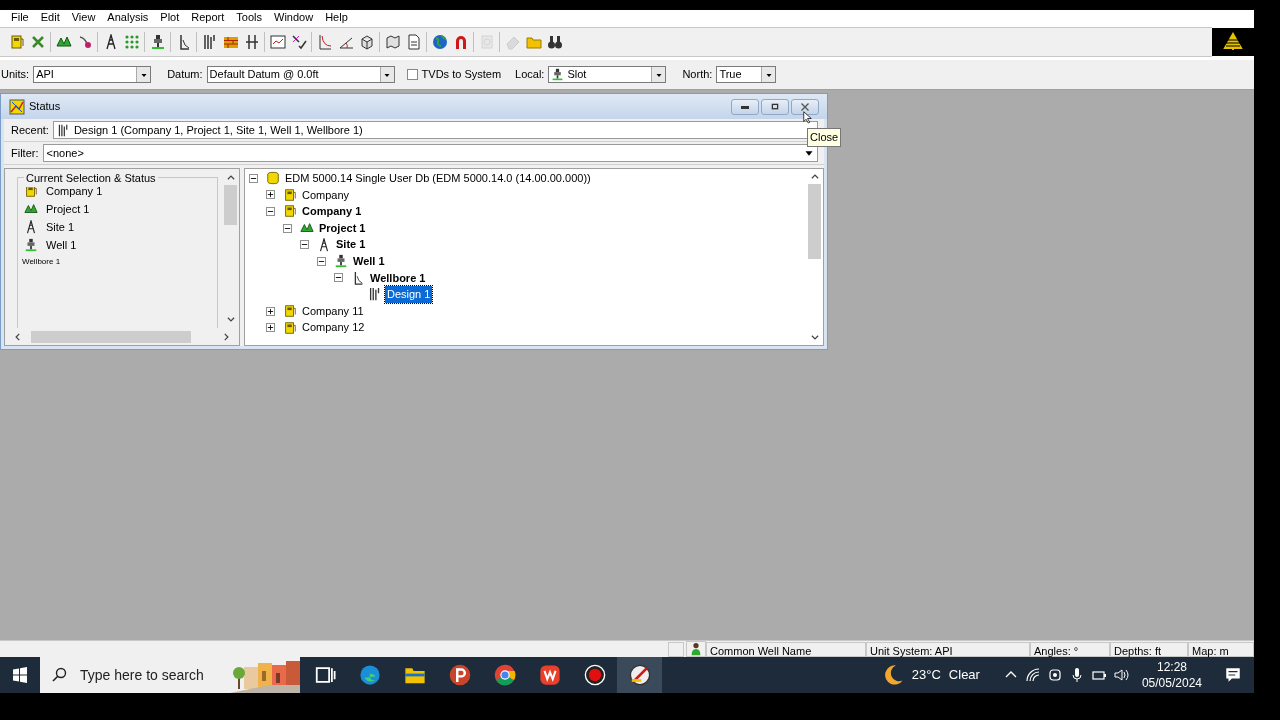  I want to click on menu-item: Window, so click(294, 17).